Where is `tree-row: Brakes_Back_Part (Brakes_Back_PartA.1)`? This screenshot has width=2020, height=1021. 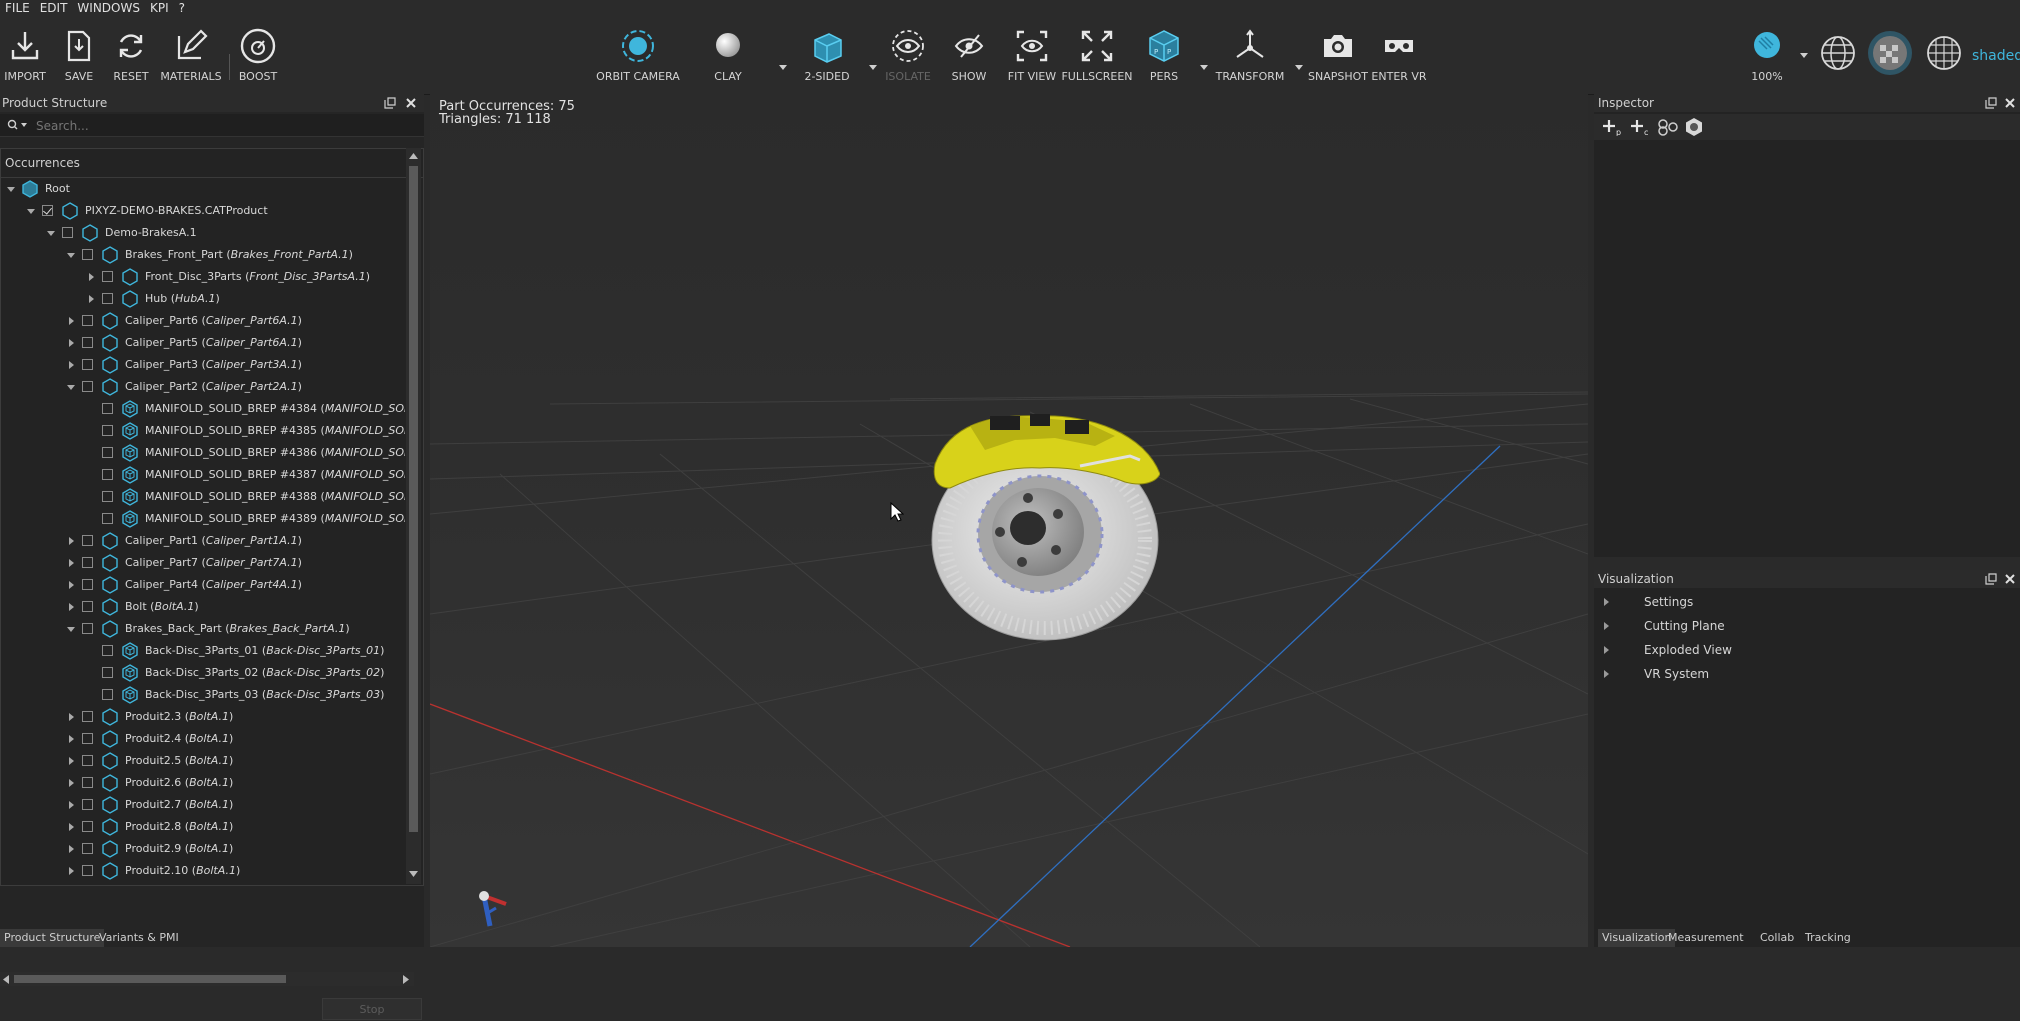
tree-row: Brakes_Back_Part (Brakes_Back_PartA.1) is located at coordinates (203, 629).